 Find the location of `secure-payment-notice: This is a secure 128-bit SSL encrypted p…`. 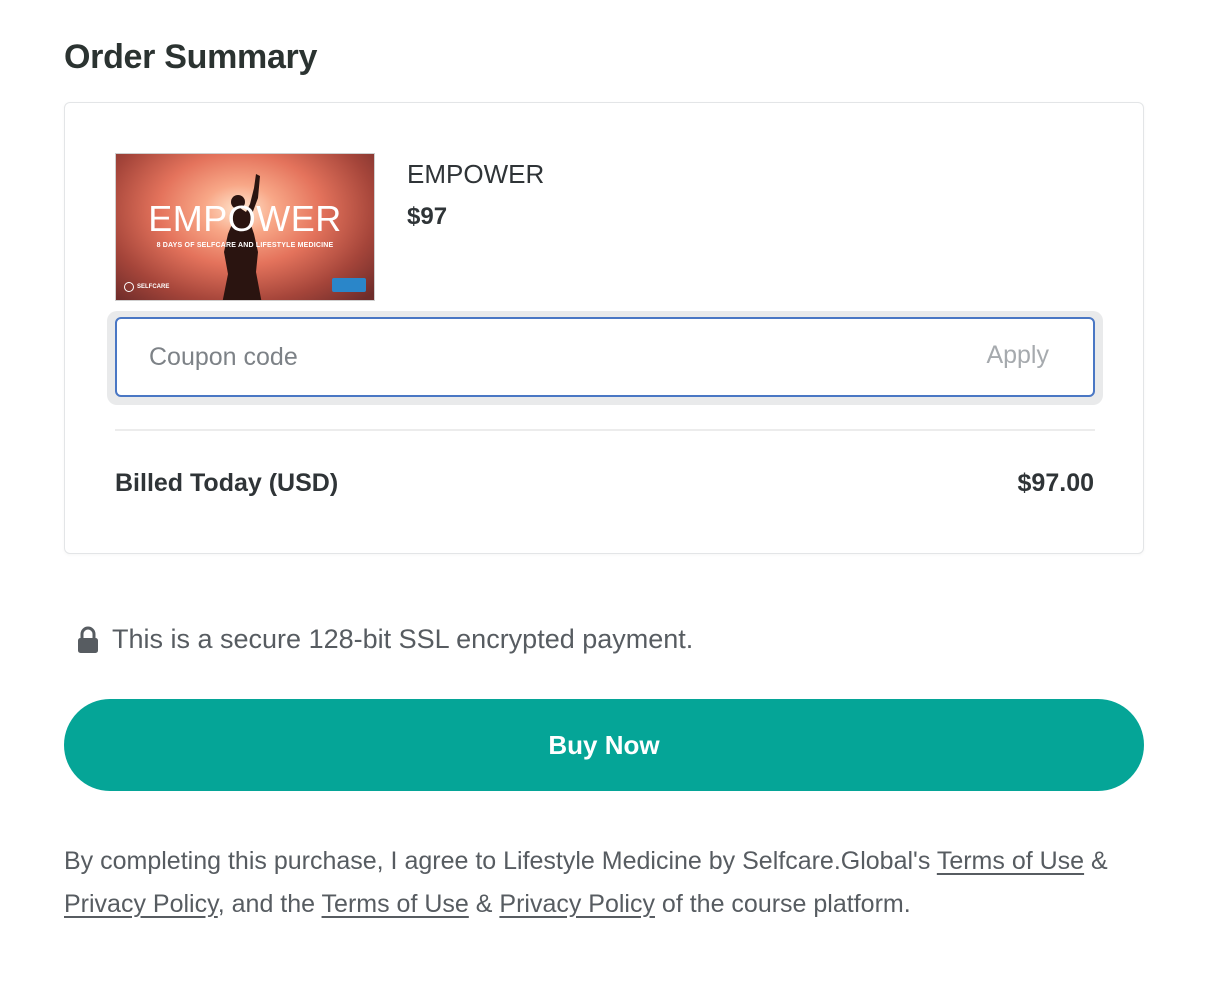

secure-payment-notice: This is a secure 128-bit SSL encrypted p… is located at coordinates (384, 639).